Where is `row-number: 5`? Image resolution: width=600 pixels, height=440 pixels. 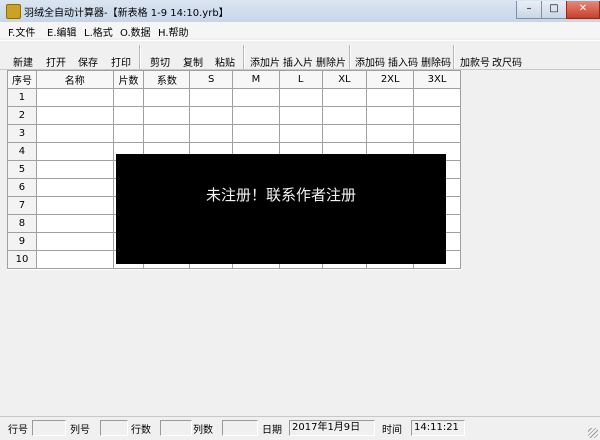
row-number: 5 is located at coordinates (22, 169).